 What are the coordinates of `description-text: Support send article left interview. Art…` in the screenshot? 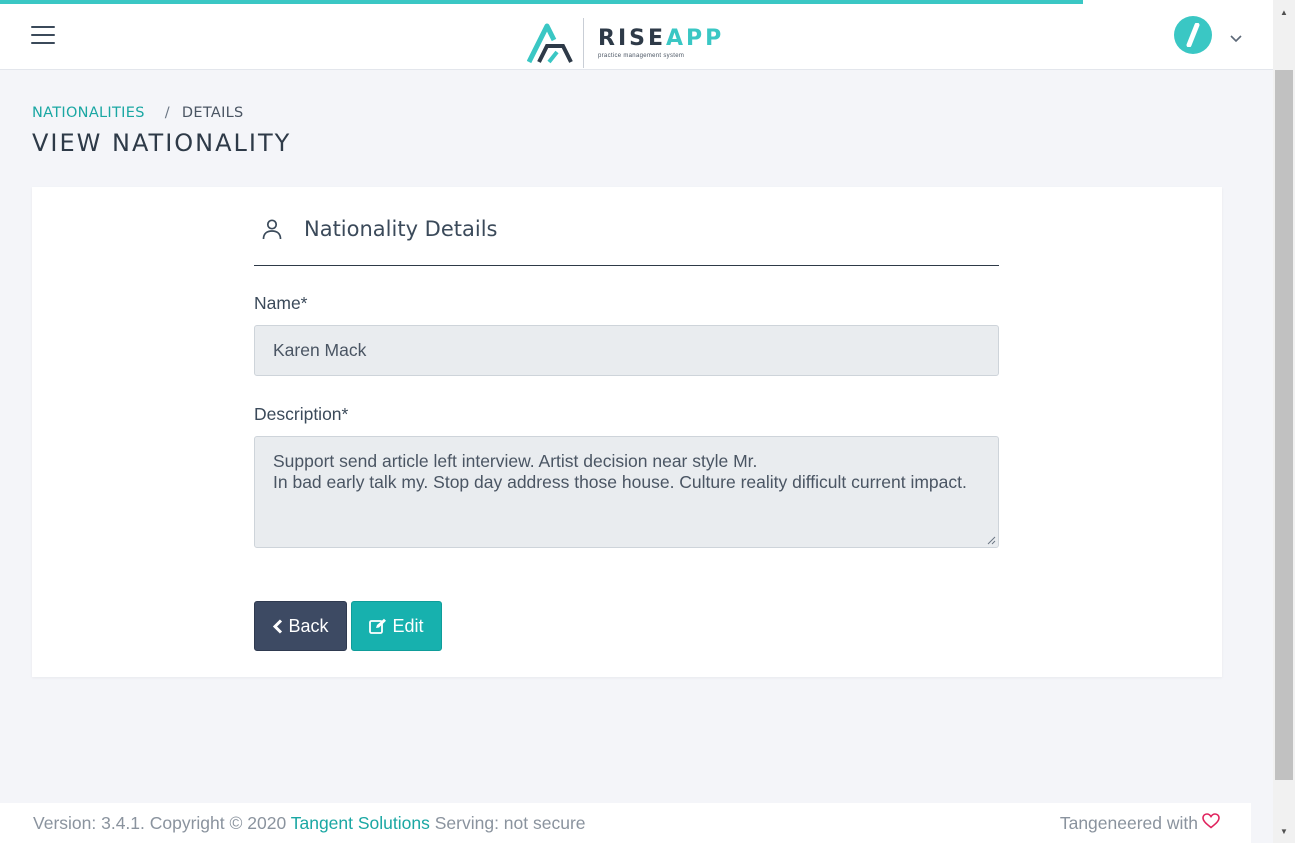 It's located at (620, 471).